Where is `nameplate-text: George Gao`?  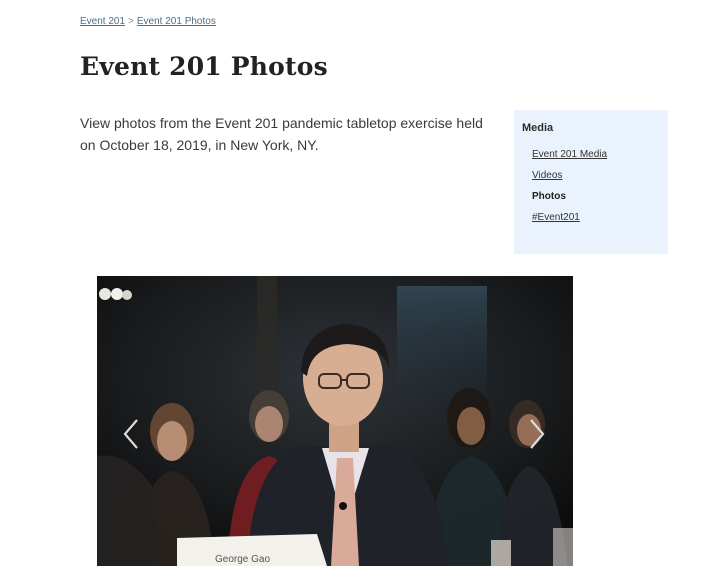 nameplate-text: George Gao is located at coordinates (242, 559).